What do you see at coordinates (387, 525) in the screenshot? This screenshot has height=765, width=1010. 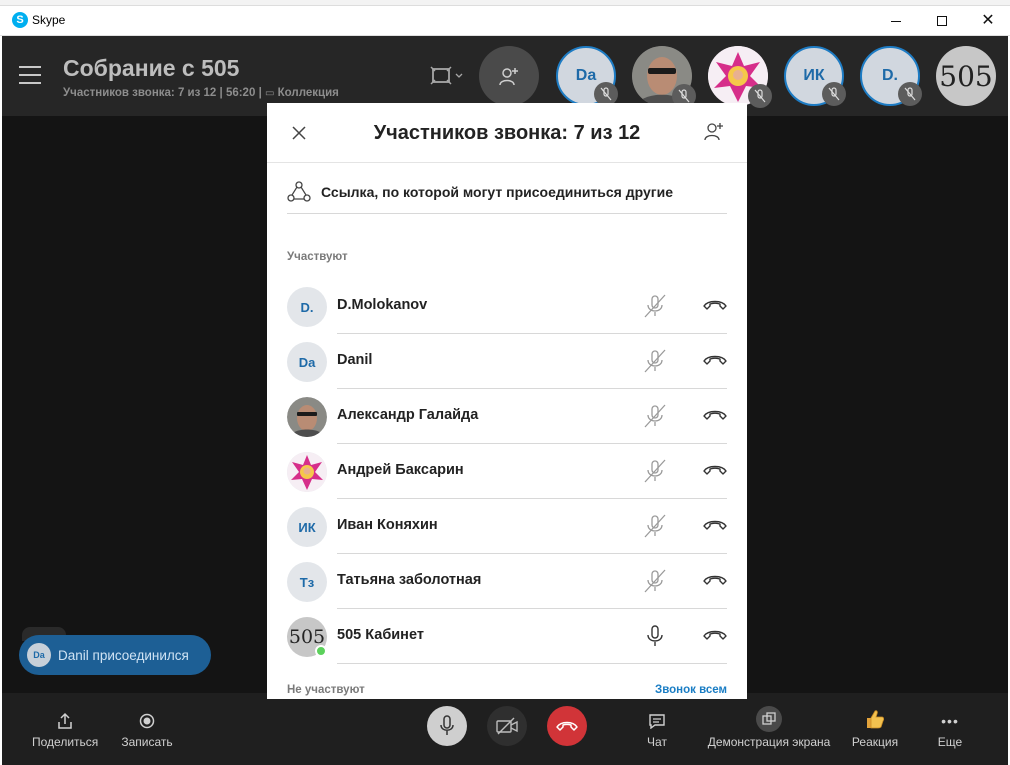 I see `participant-name: Иван Коняхин` at bounding box center [387, 525].